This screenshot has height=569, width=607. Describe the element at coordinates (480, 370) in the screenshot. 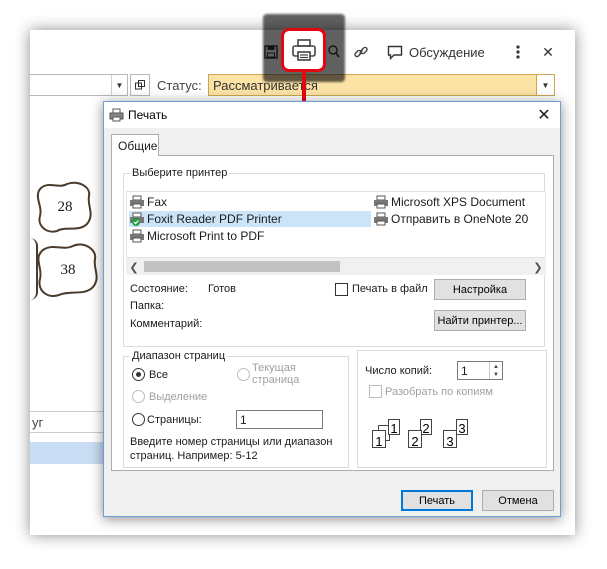

I see `copies-stepper: 1 ▲ ▼` at that location.